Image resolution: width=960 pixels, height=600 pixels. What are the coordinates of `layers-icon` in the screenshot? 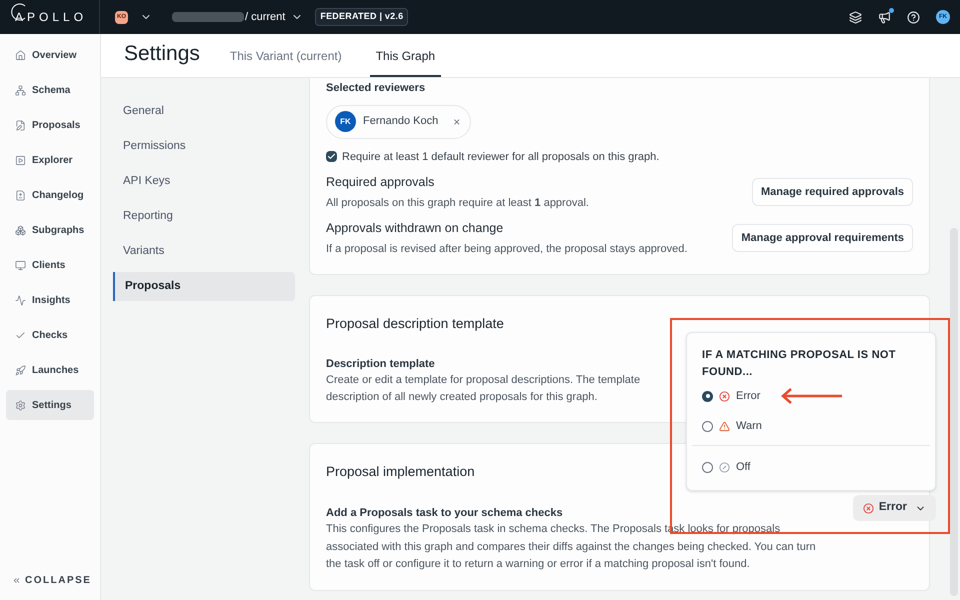 It's located at (855, 17).